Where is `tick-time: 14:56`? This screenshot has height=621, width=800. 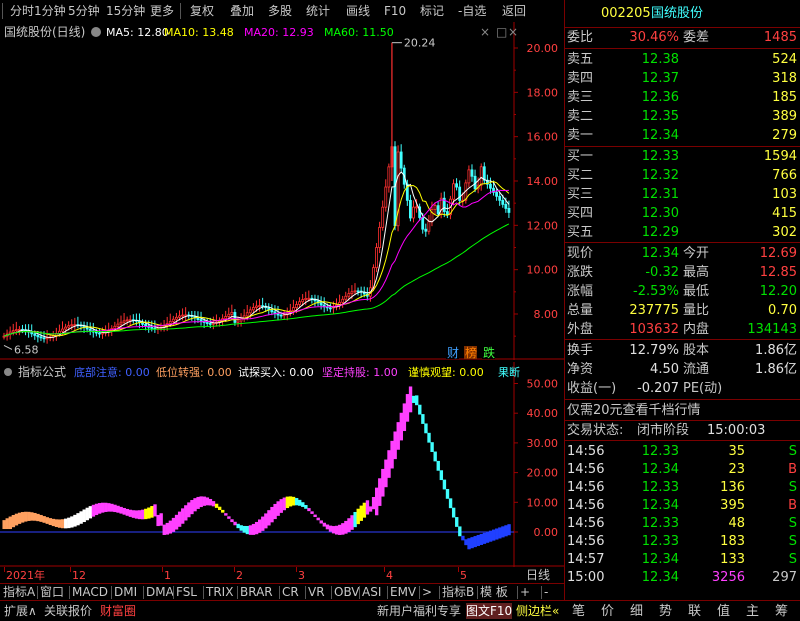
tick-time: 14:56 is located at coordinates (586, 523).